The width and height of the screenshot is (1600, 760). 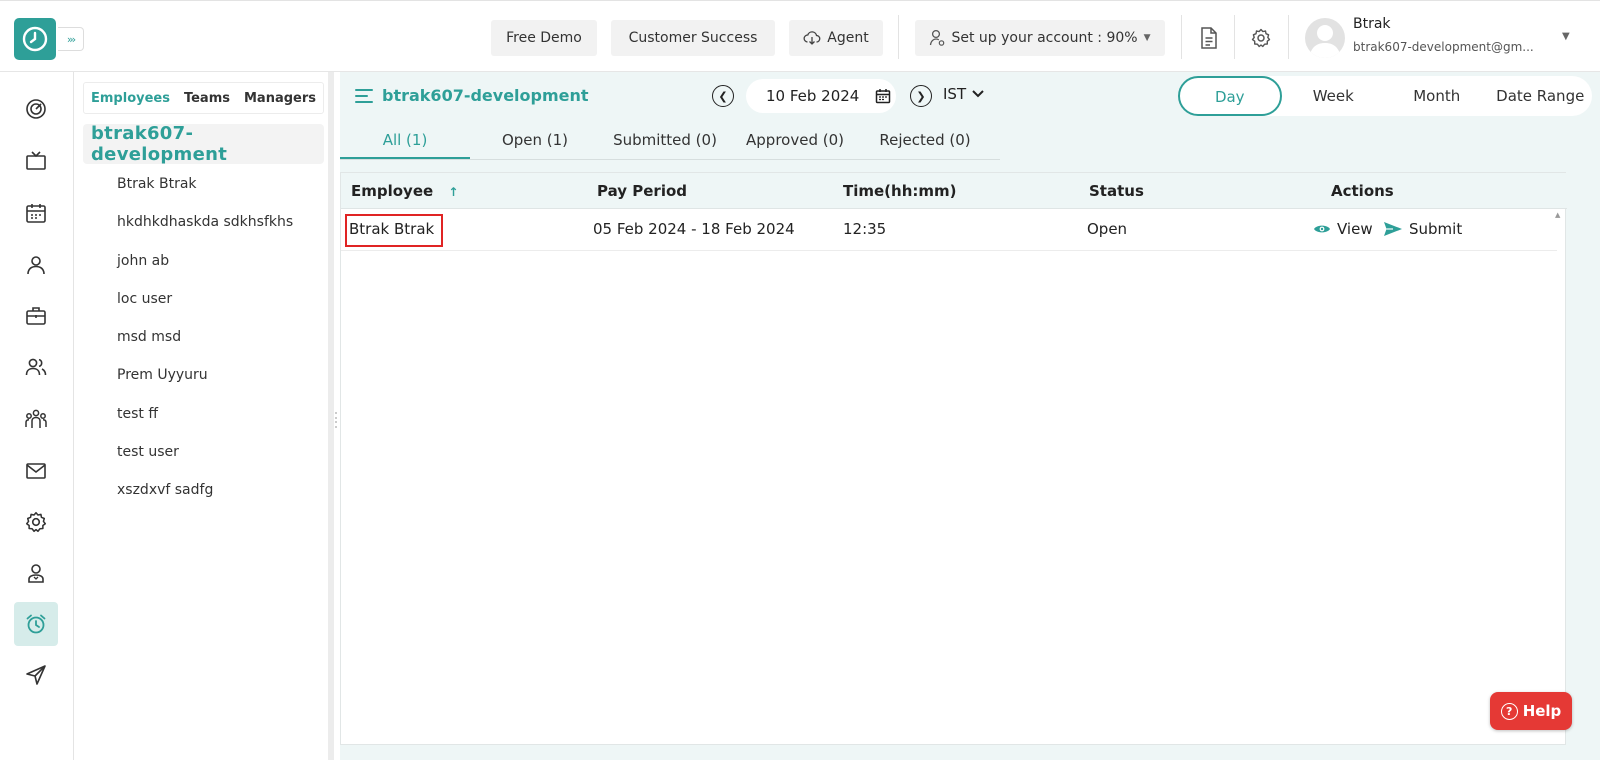 What do you see at coordinates (1509, 711) in the screenshot?
I see `help-question-icon: ?` at bounding box center [1509, 711].